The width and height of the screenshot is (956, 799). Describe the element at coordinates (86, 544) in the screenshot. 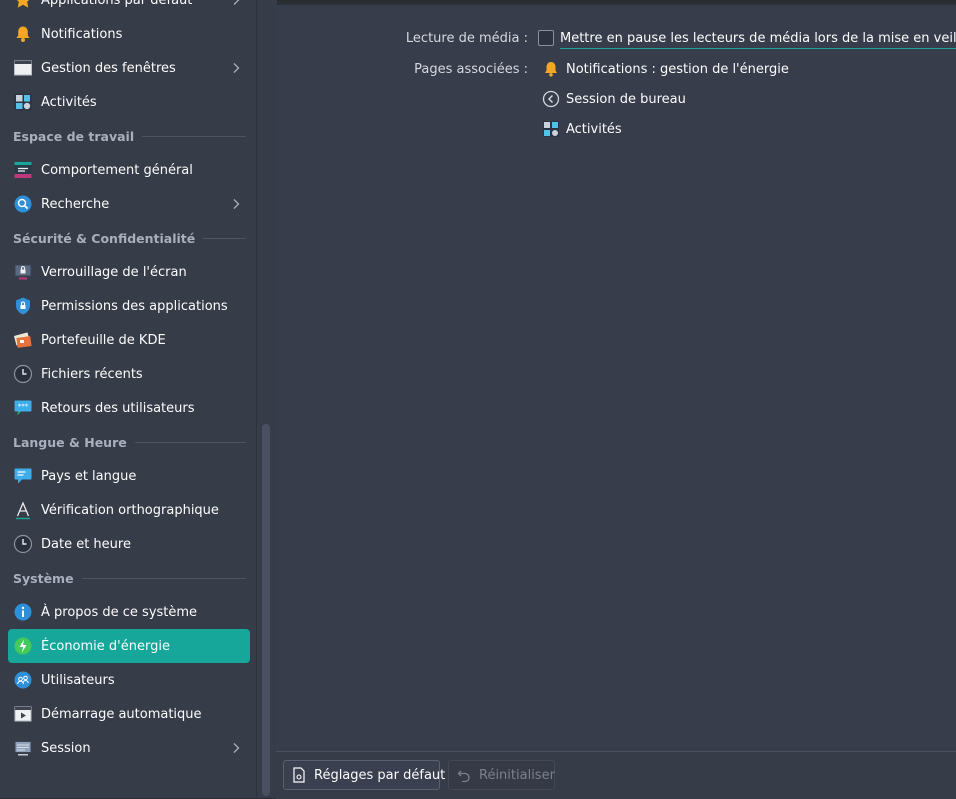

I see `sidebar-item-label: Date et heure` at that location.